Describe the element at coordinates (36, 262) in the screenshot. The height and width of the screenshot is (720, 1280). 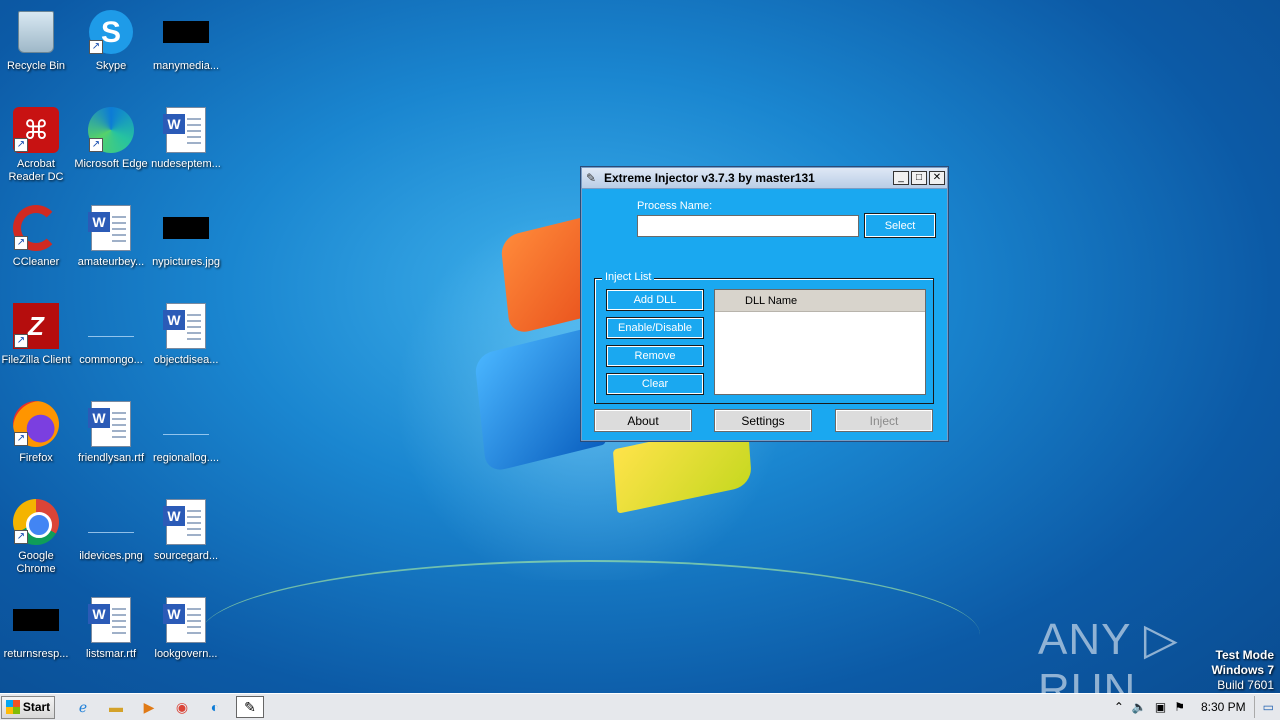
I see `icon-label: CCleaner` at that location.